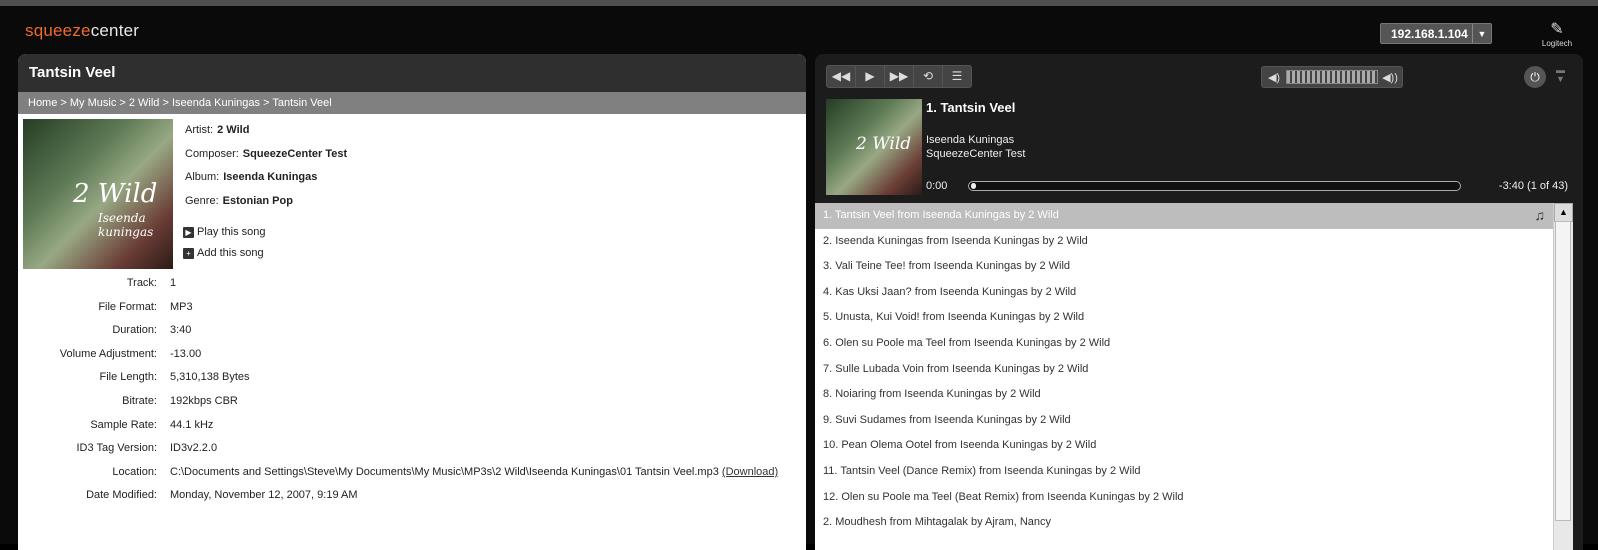  What do you see at coordinates (973, 186) in the screenshot?
I see `progress-knob` at bounding box center [973, 186].